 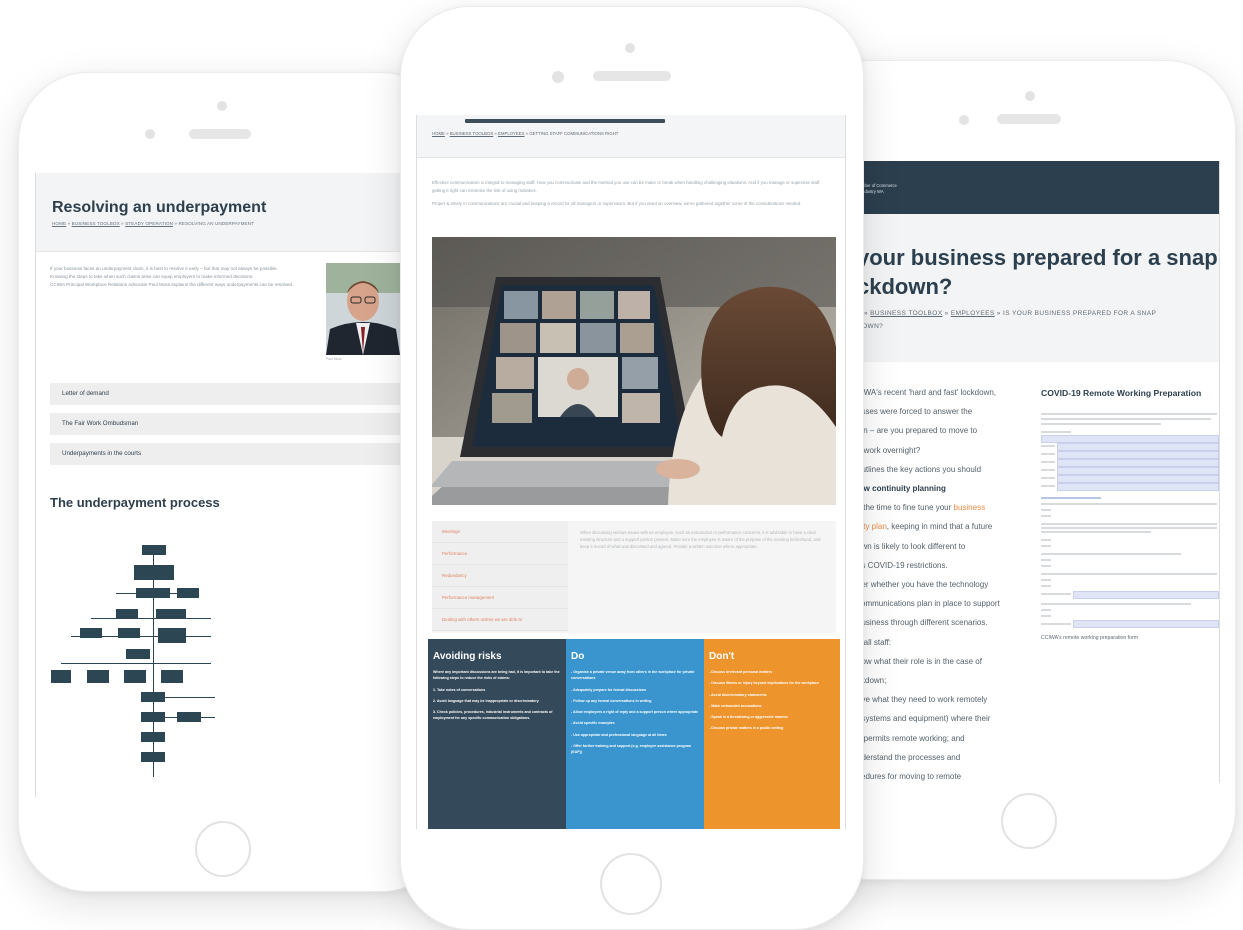 I want to click on breadcrumb-section-link: STEADY OPERATION, so click(x=149, y=223).